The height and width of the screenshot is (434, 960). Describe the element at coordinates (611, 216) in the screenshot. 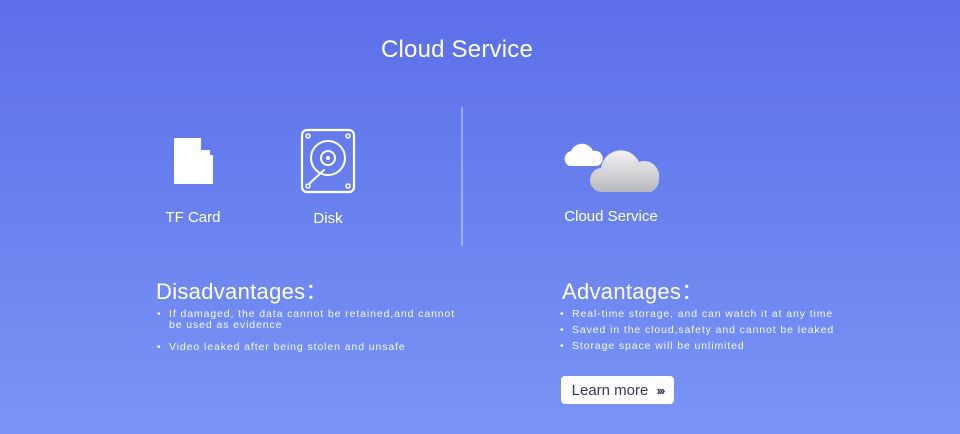

I see `feature-cloud-label: Cloud Service` at that location.